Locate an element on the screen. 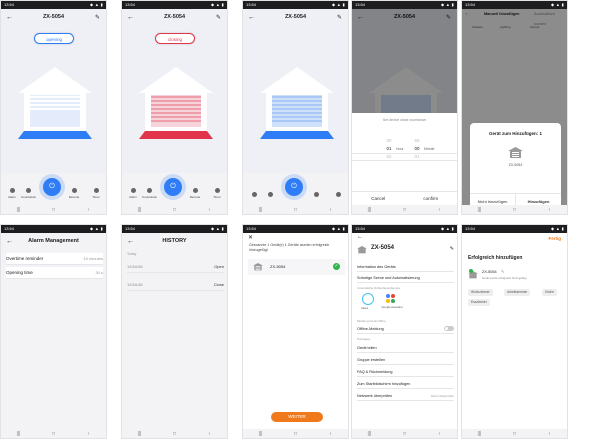 The height and width of the screenshot is (446, 594). alexa-icon is located at coordinates (368, 299).